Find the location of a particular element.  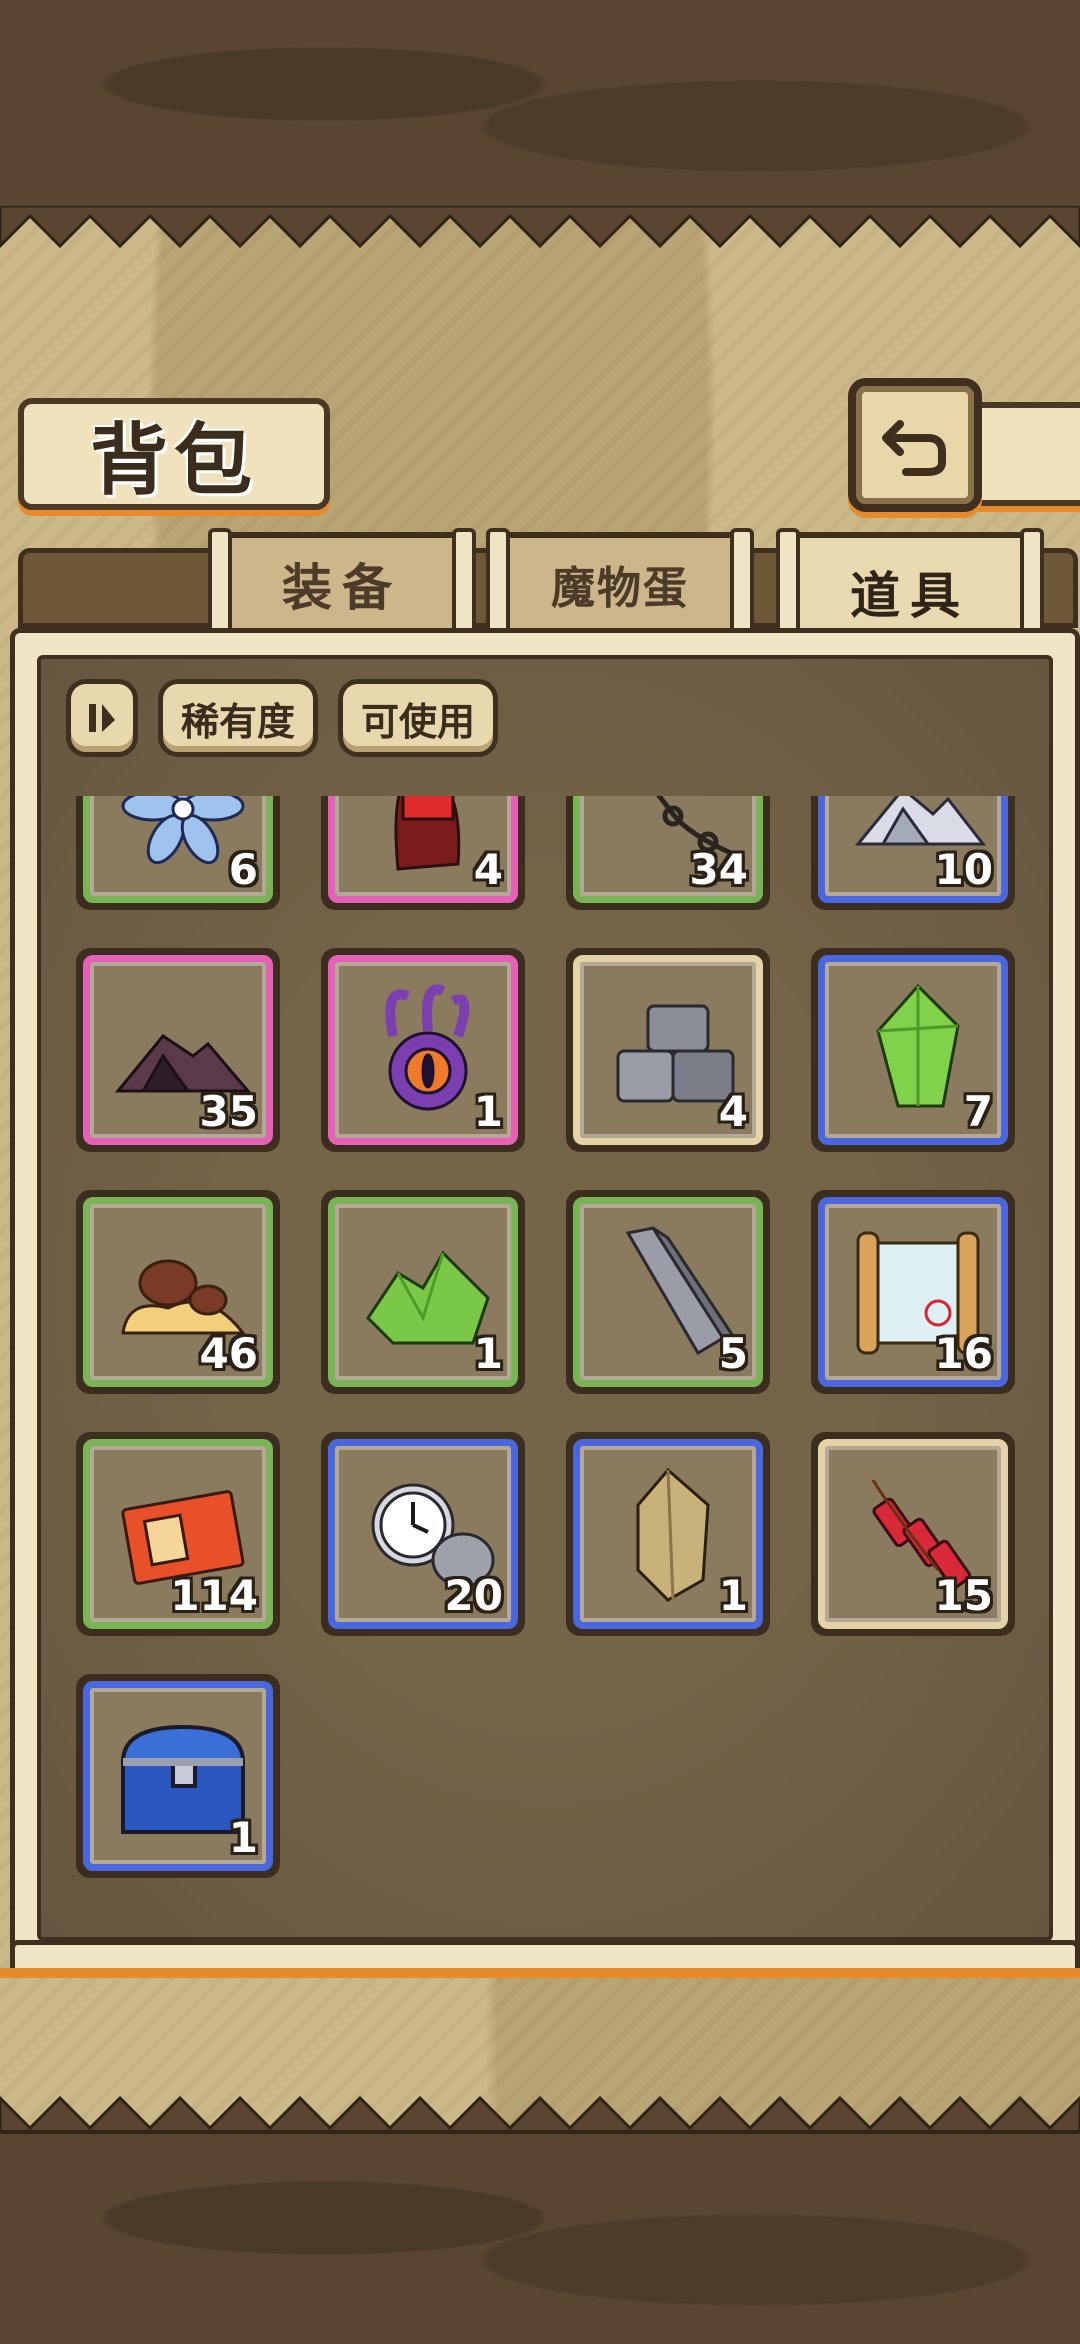

filter-row: 稀有度 可使用 is located at coordinates (282, 718).